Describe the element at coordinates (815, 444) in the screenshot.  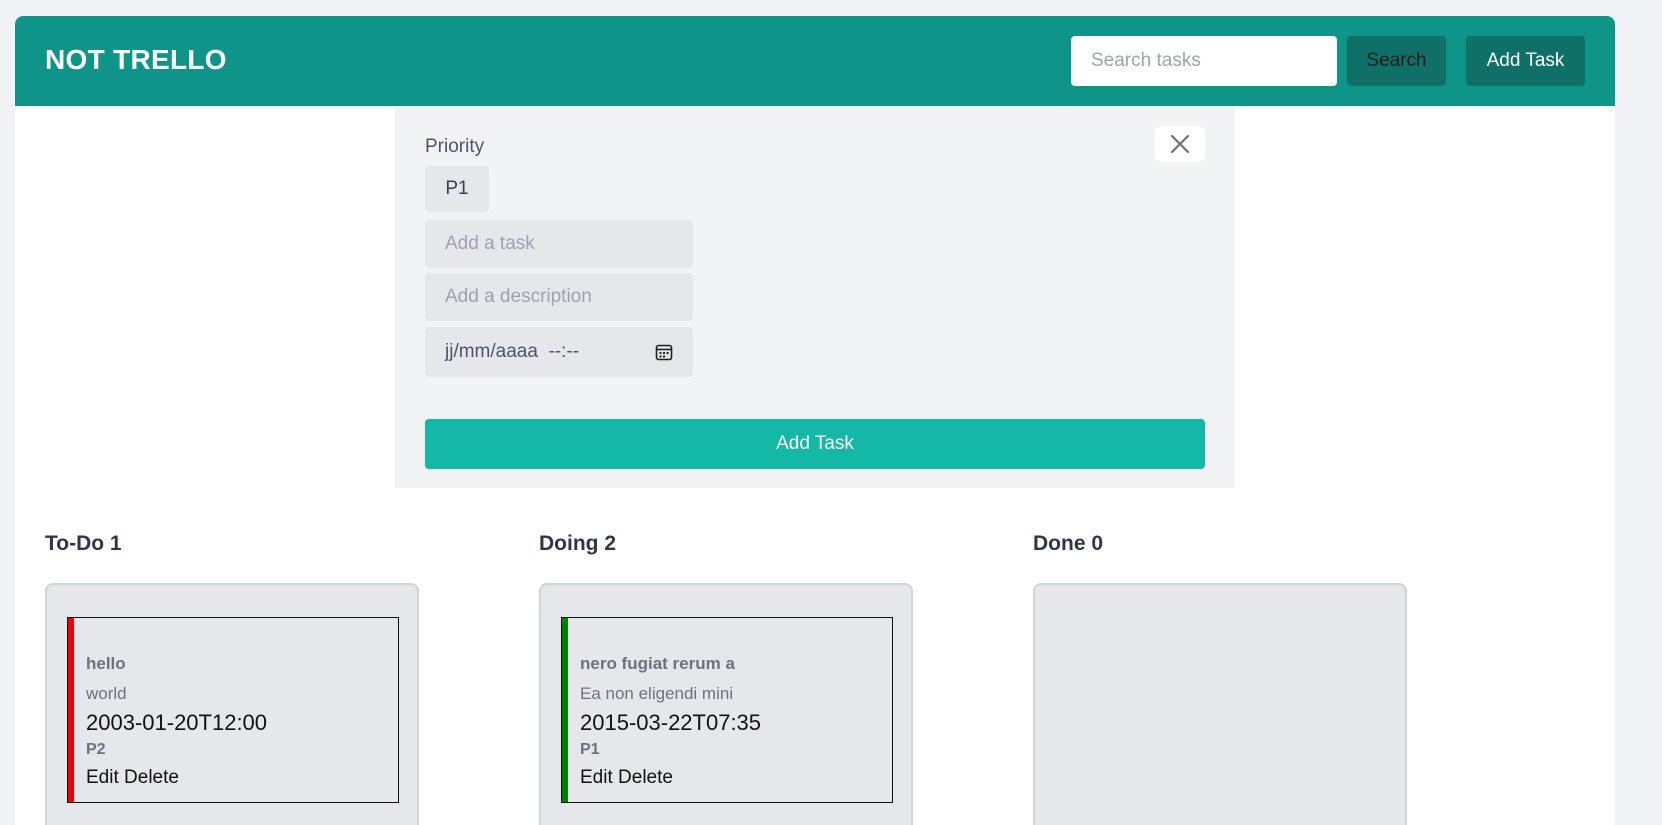
I see `submit-task-button: Add Task` at that location.